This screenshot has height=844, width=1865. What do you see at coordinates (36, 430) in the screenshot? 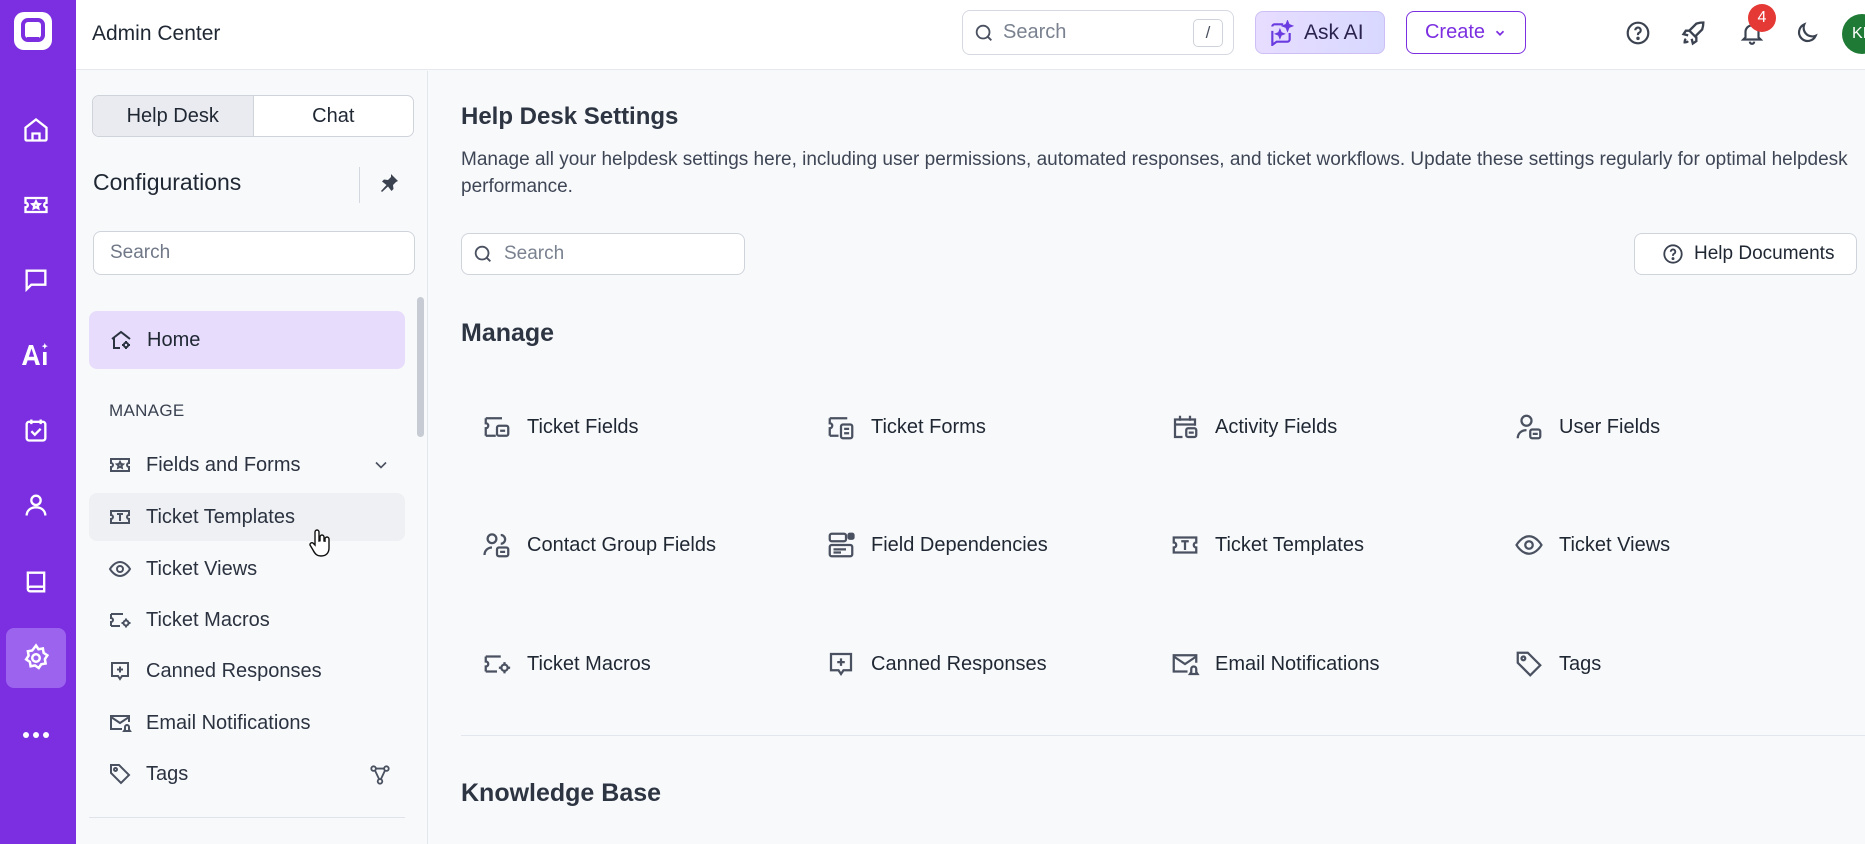
I see `calendar-check-icon` at bounding box center [36, 430].